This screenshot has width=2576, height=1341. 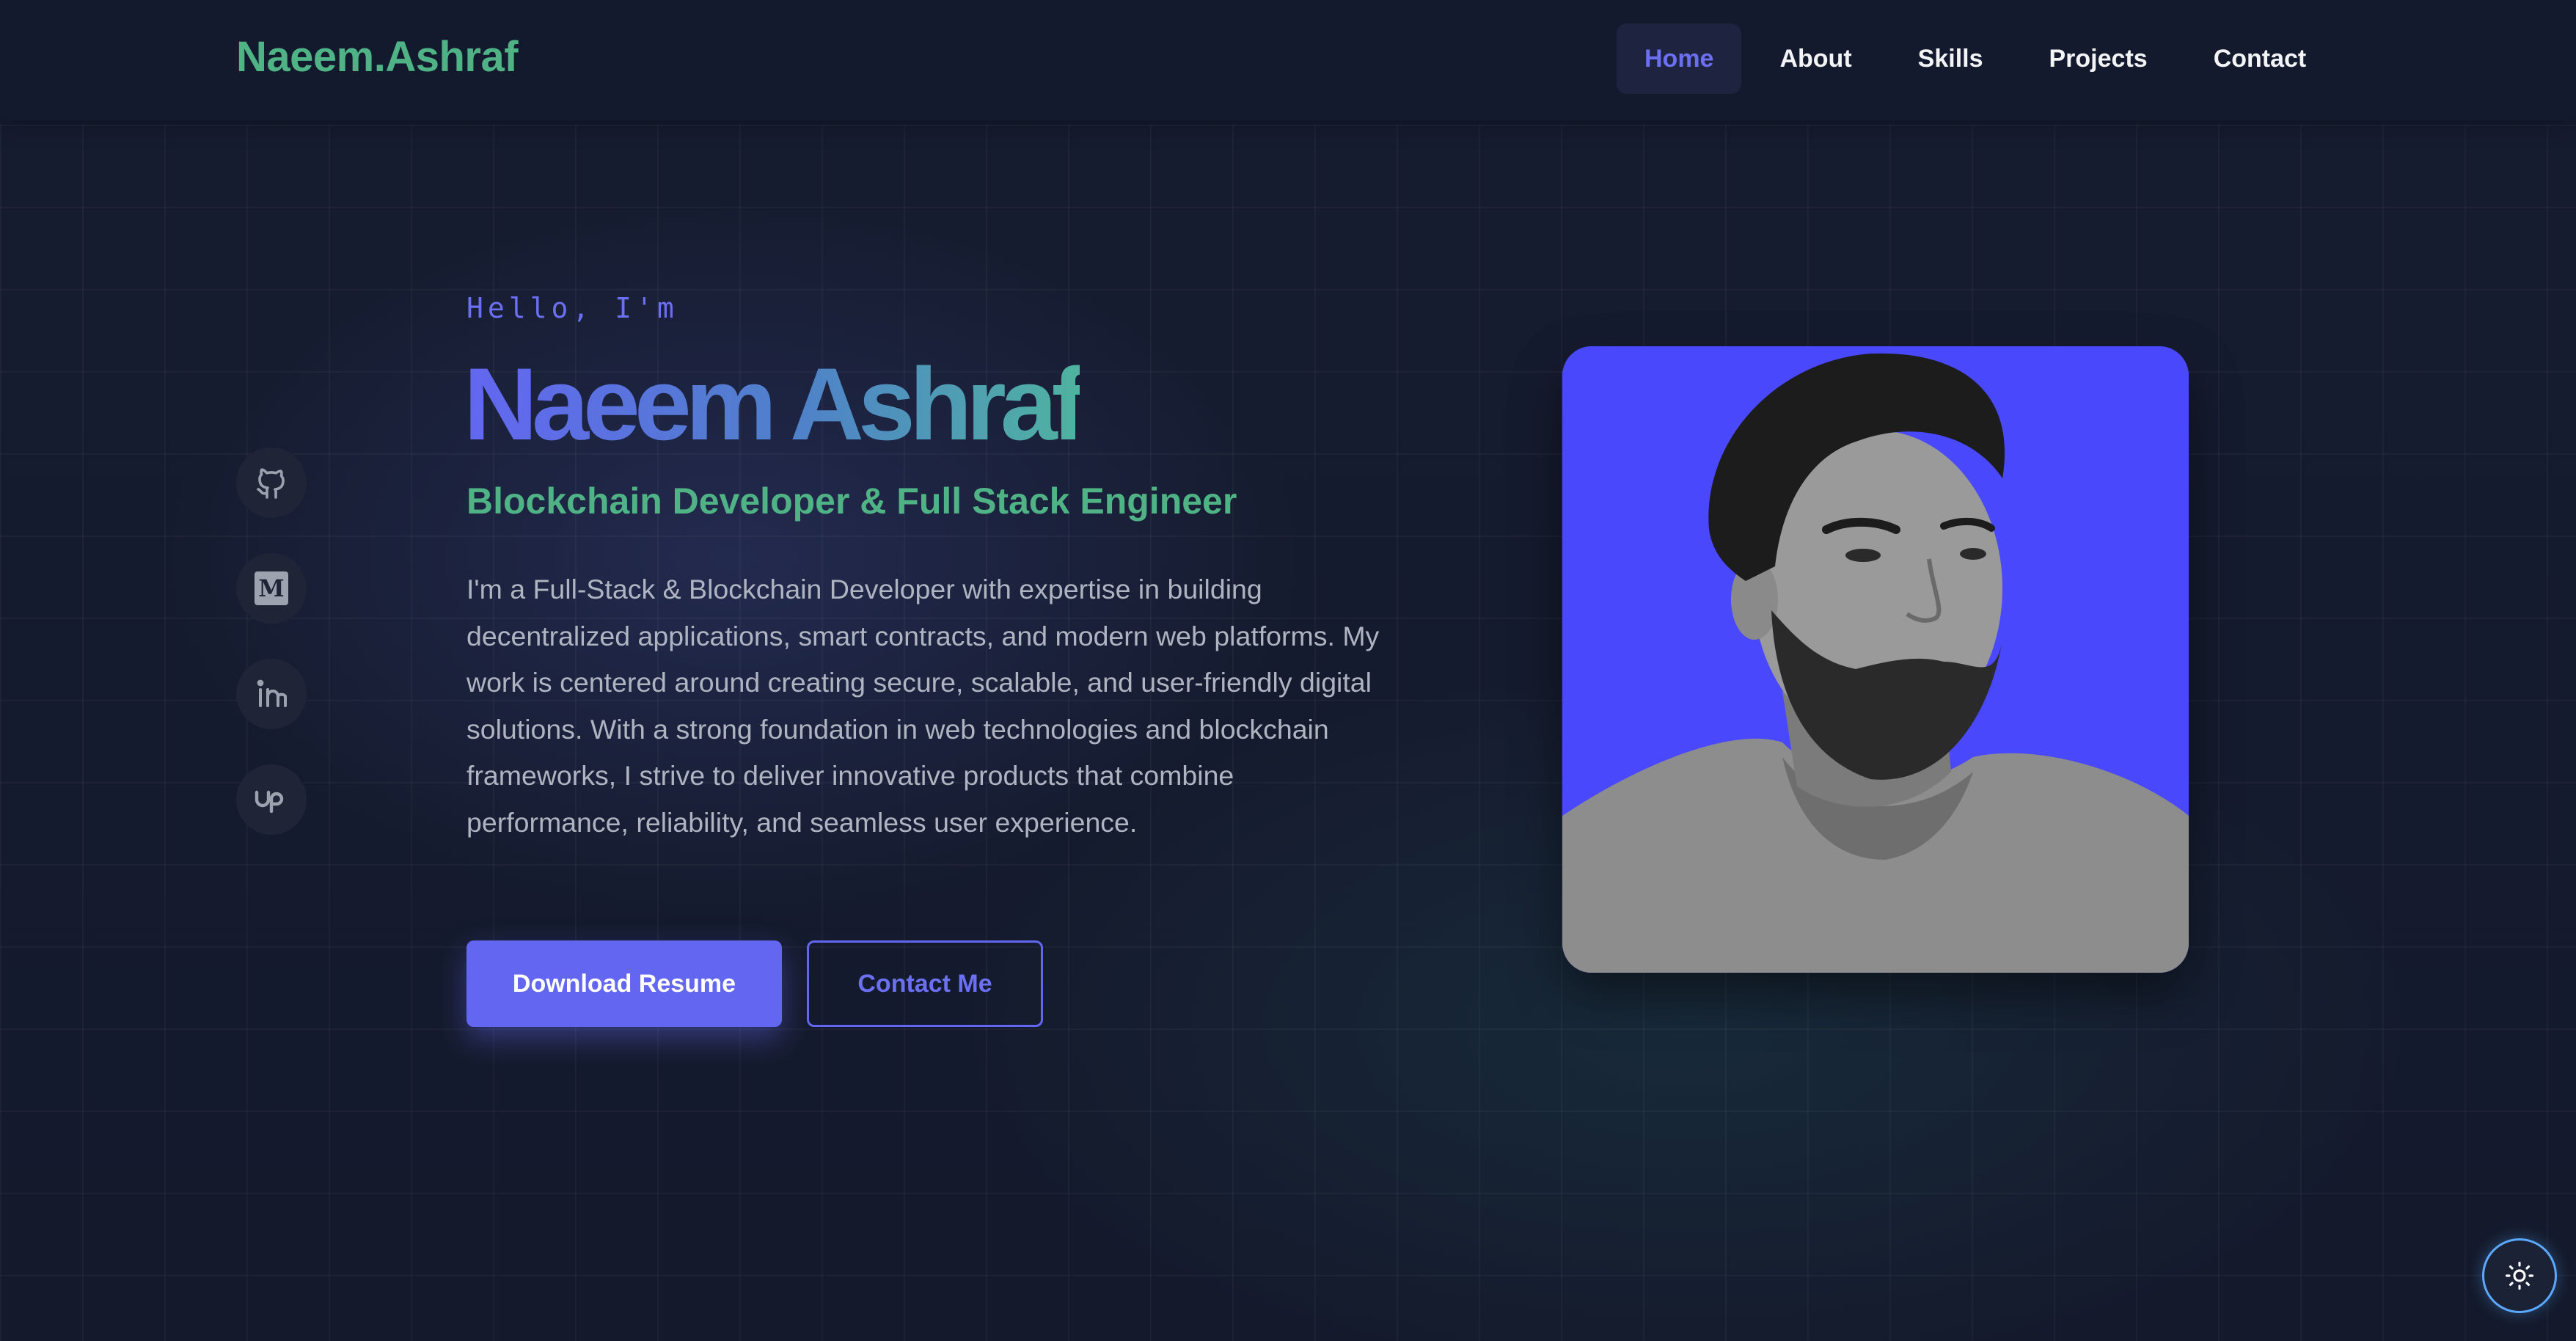 I want to click on hero-name: Naeem Ashraf, so click(x=775, y=404).